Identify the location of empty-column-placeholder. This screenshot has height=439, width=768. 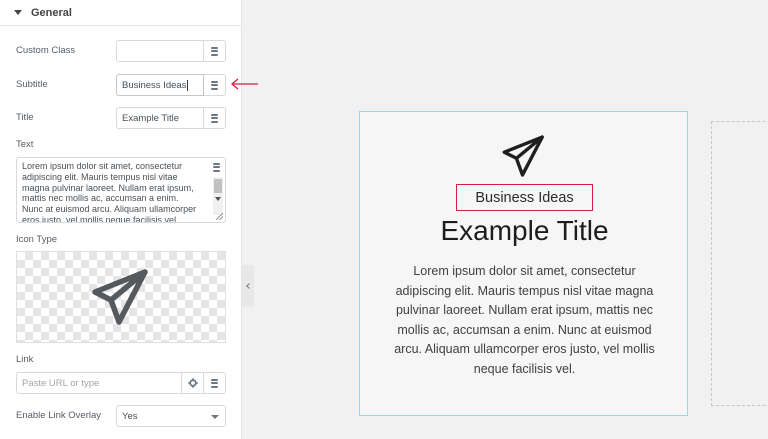
(739, 263).